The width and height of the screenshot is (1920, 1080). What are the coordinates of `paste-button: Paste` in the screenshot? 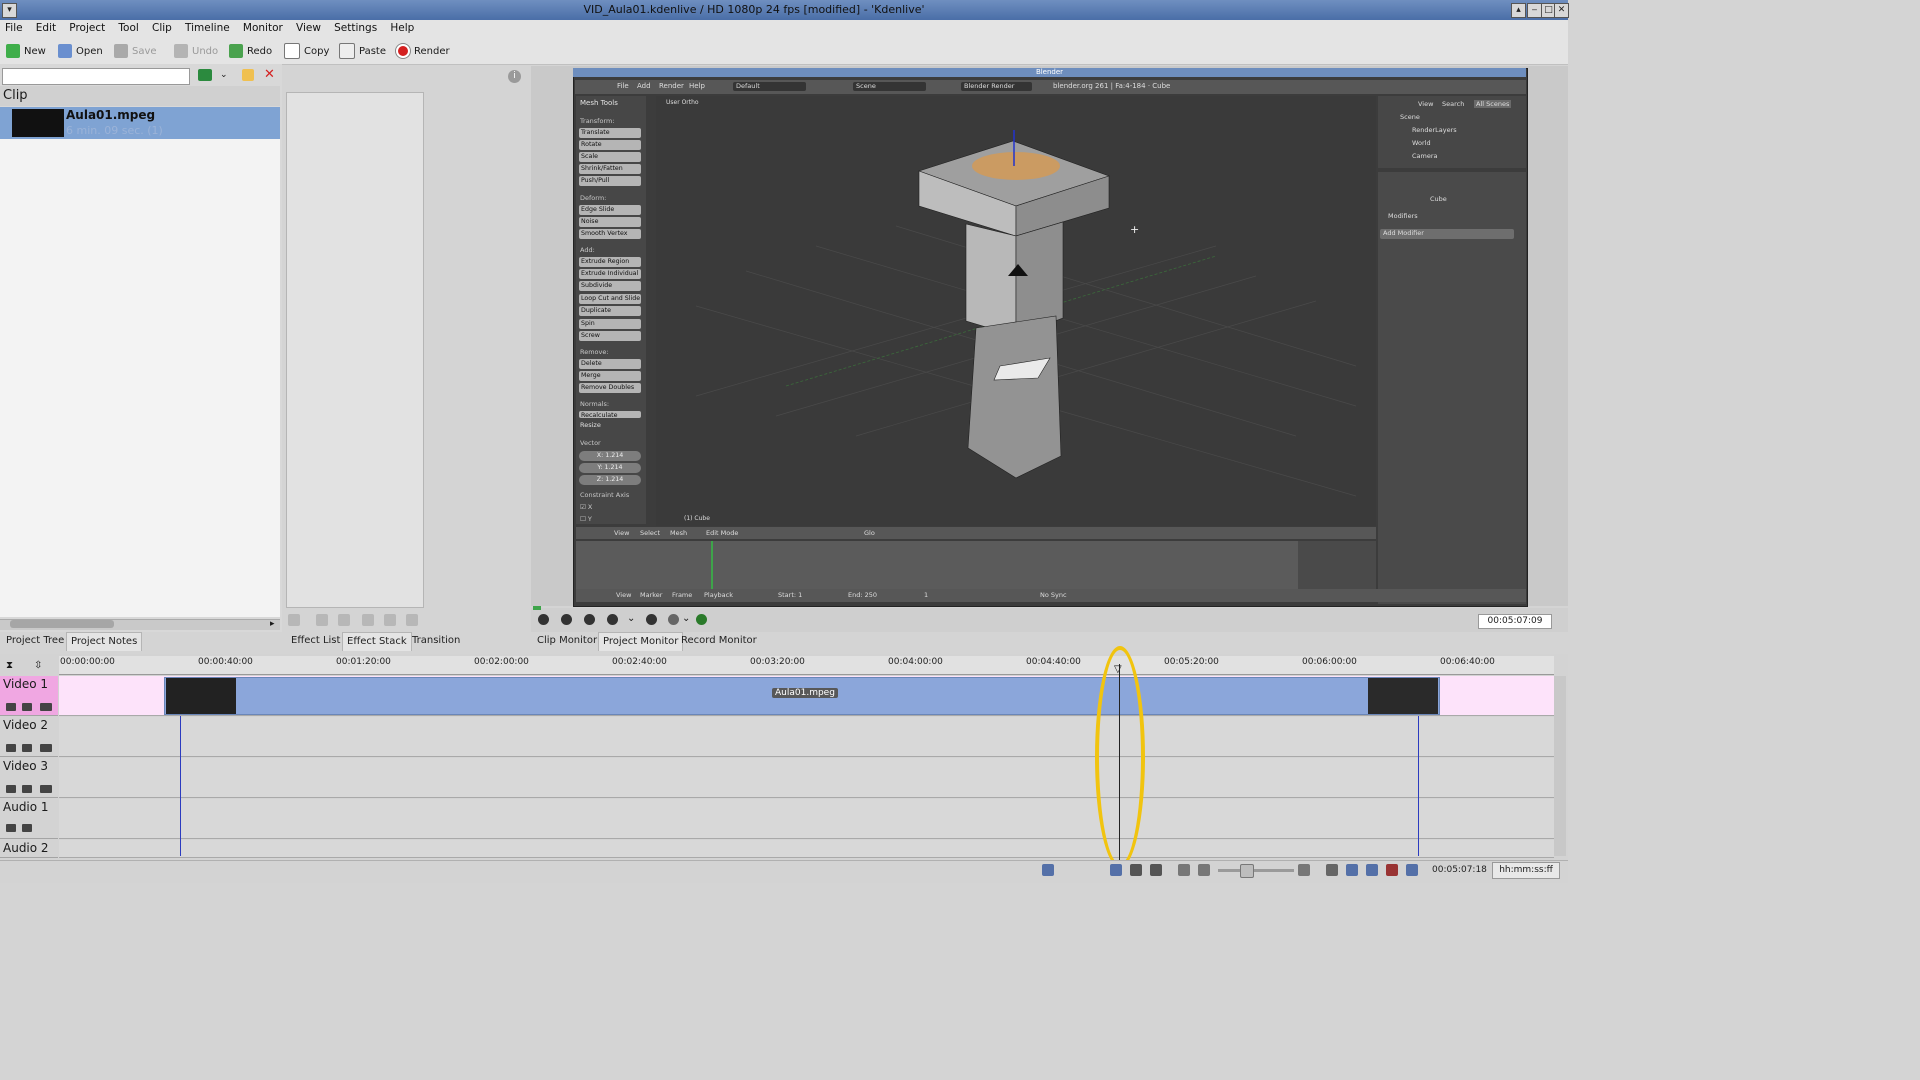 It's located at (362, 51).